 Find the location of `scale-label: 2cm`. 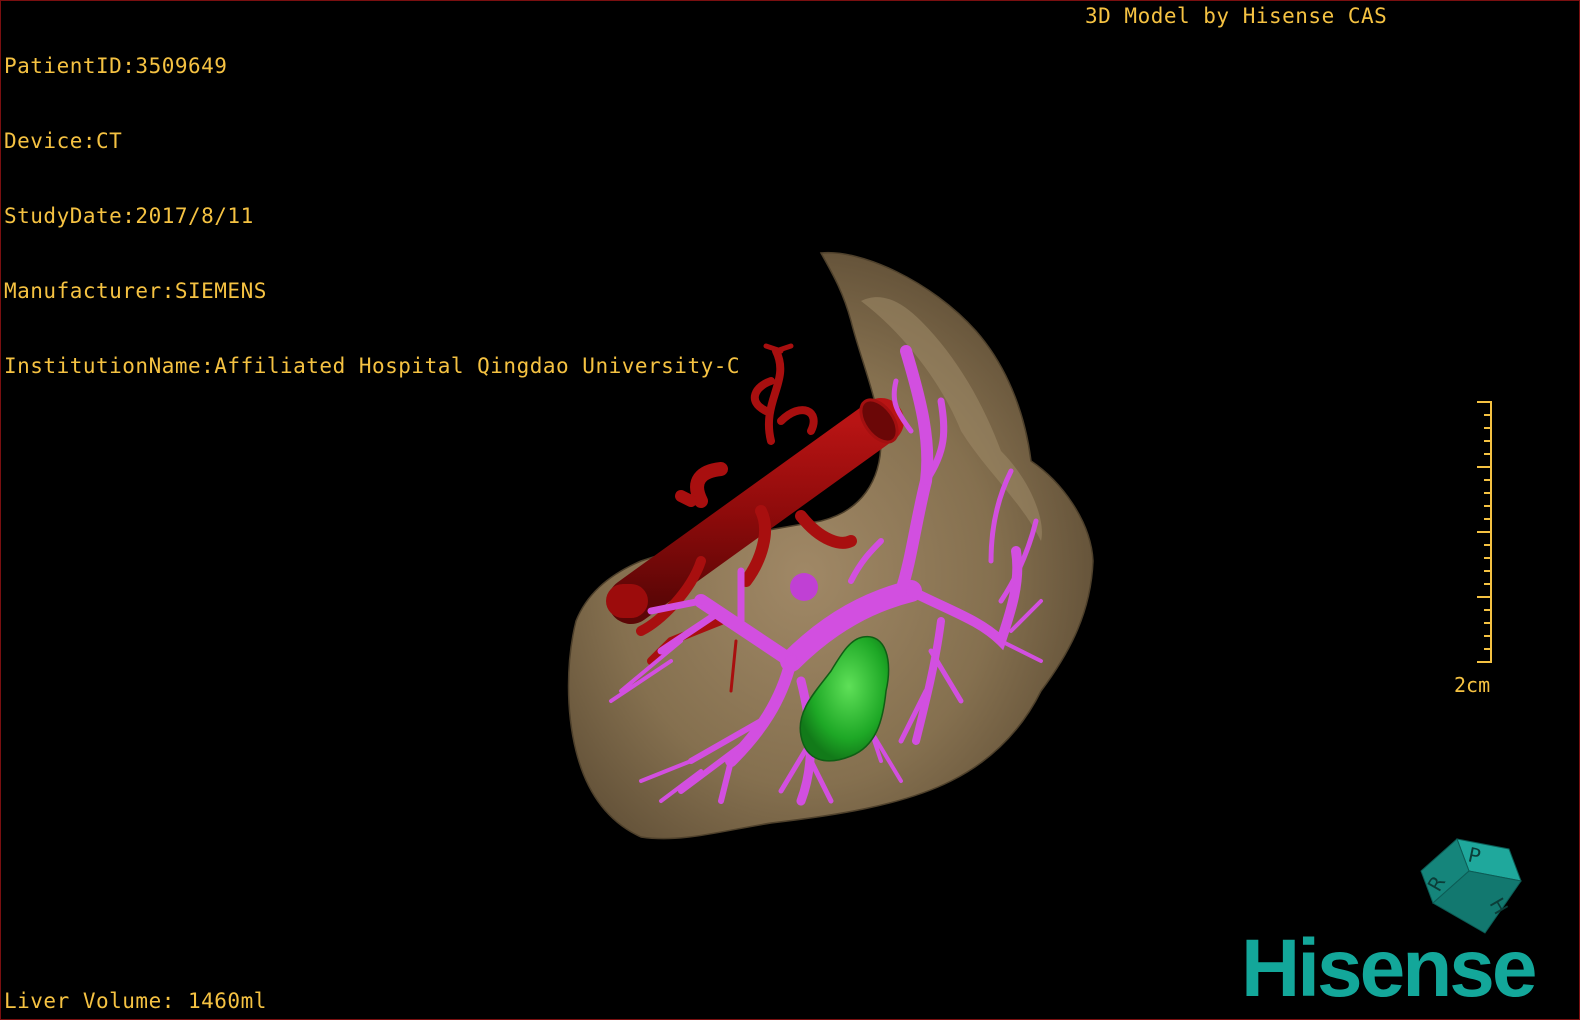

scale-label: 2cm is located at coordinates (1472, 685).